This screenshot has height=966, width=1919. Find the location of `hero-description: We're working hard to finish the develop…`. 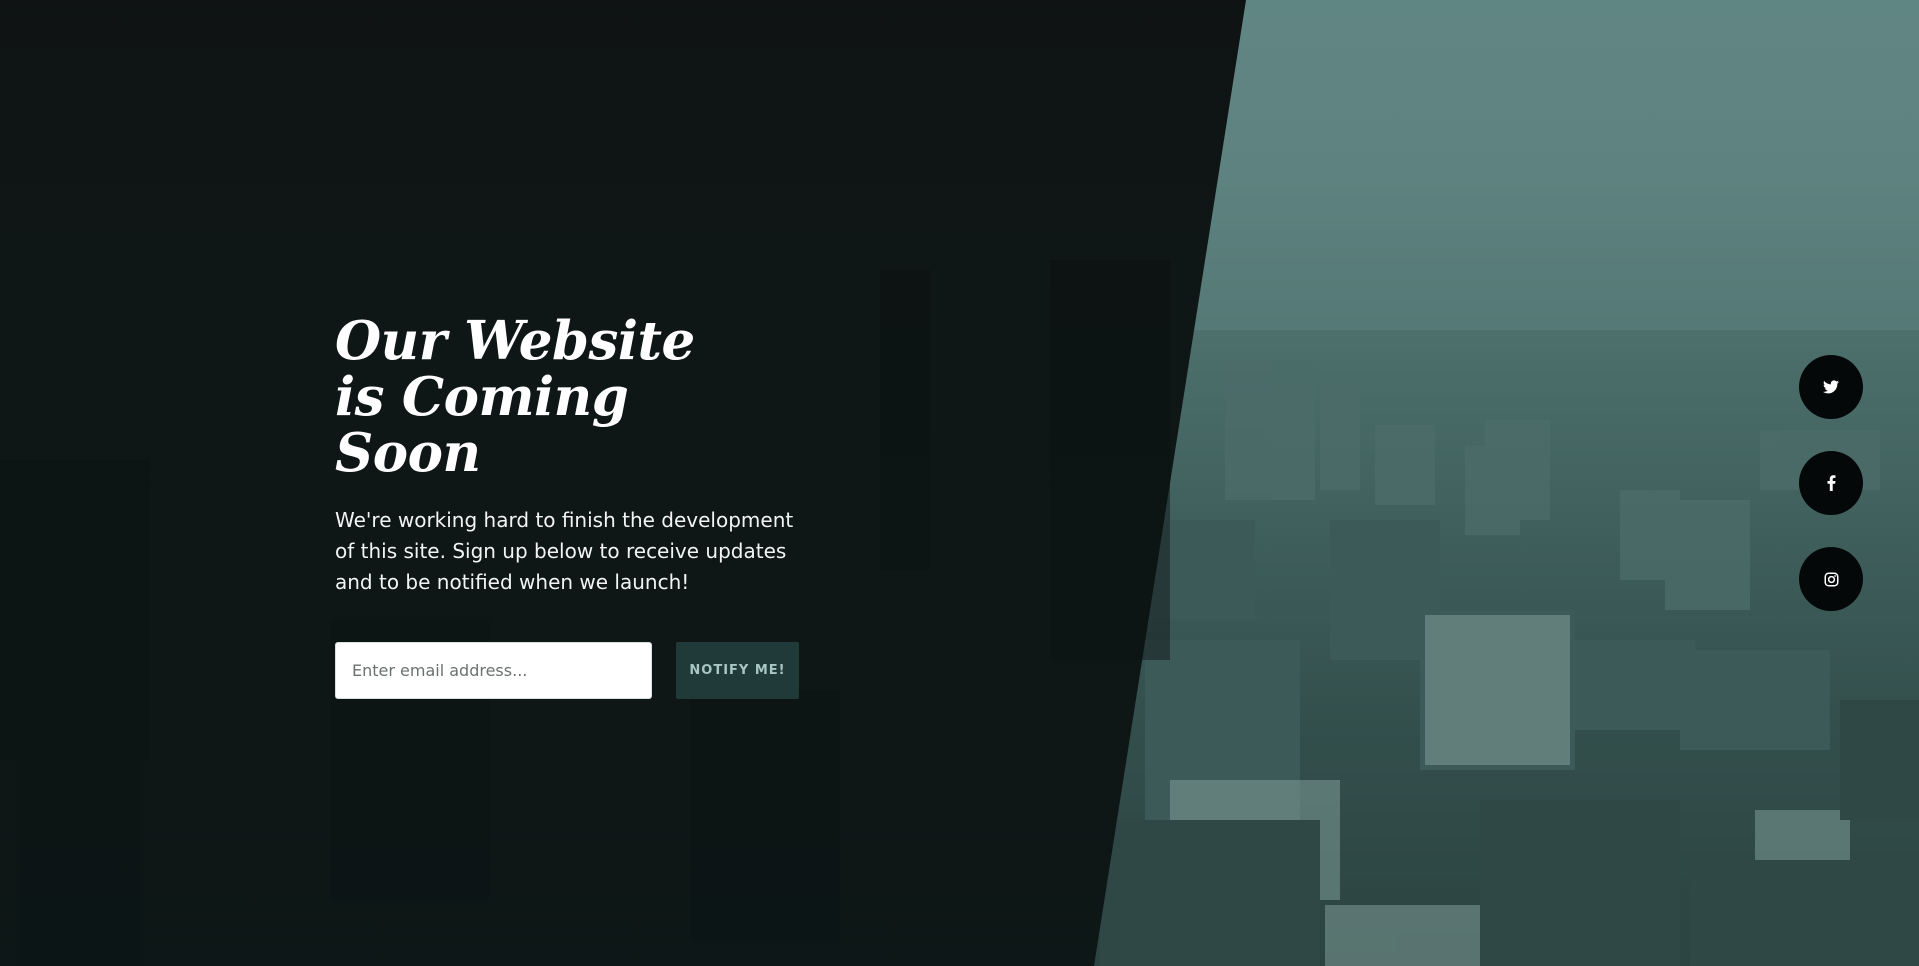

hero-description: We're working hard to finish the develop… is located at coordinates (564, 551).